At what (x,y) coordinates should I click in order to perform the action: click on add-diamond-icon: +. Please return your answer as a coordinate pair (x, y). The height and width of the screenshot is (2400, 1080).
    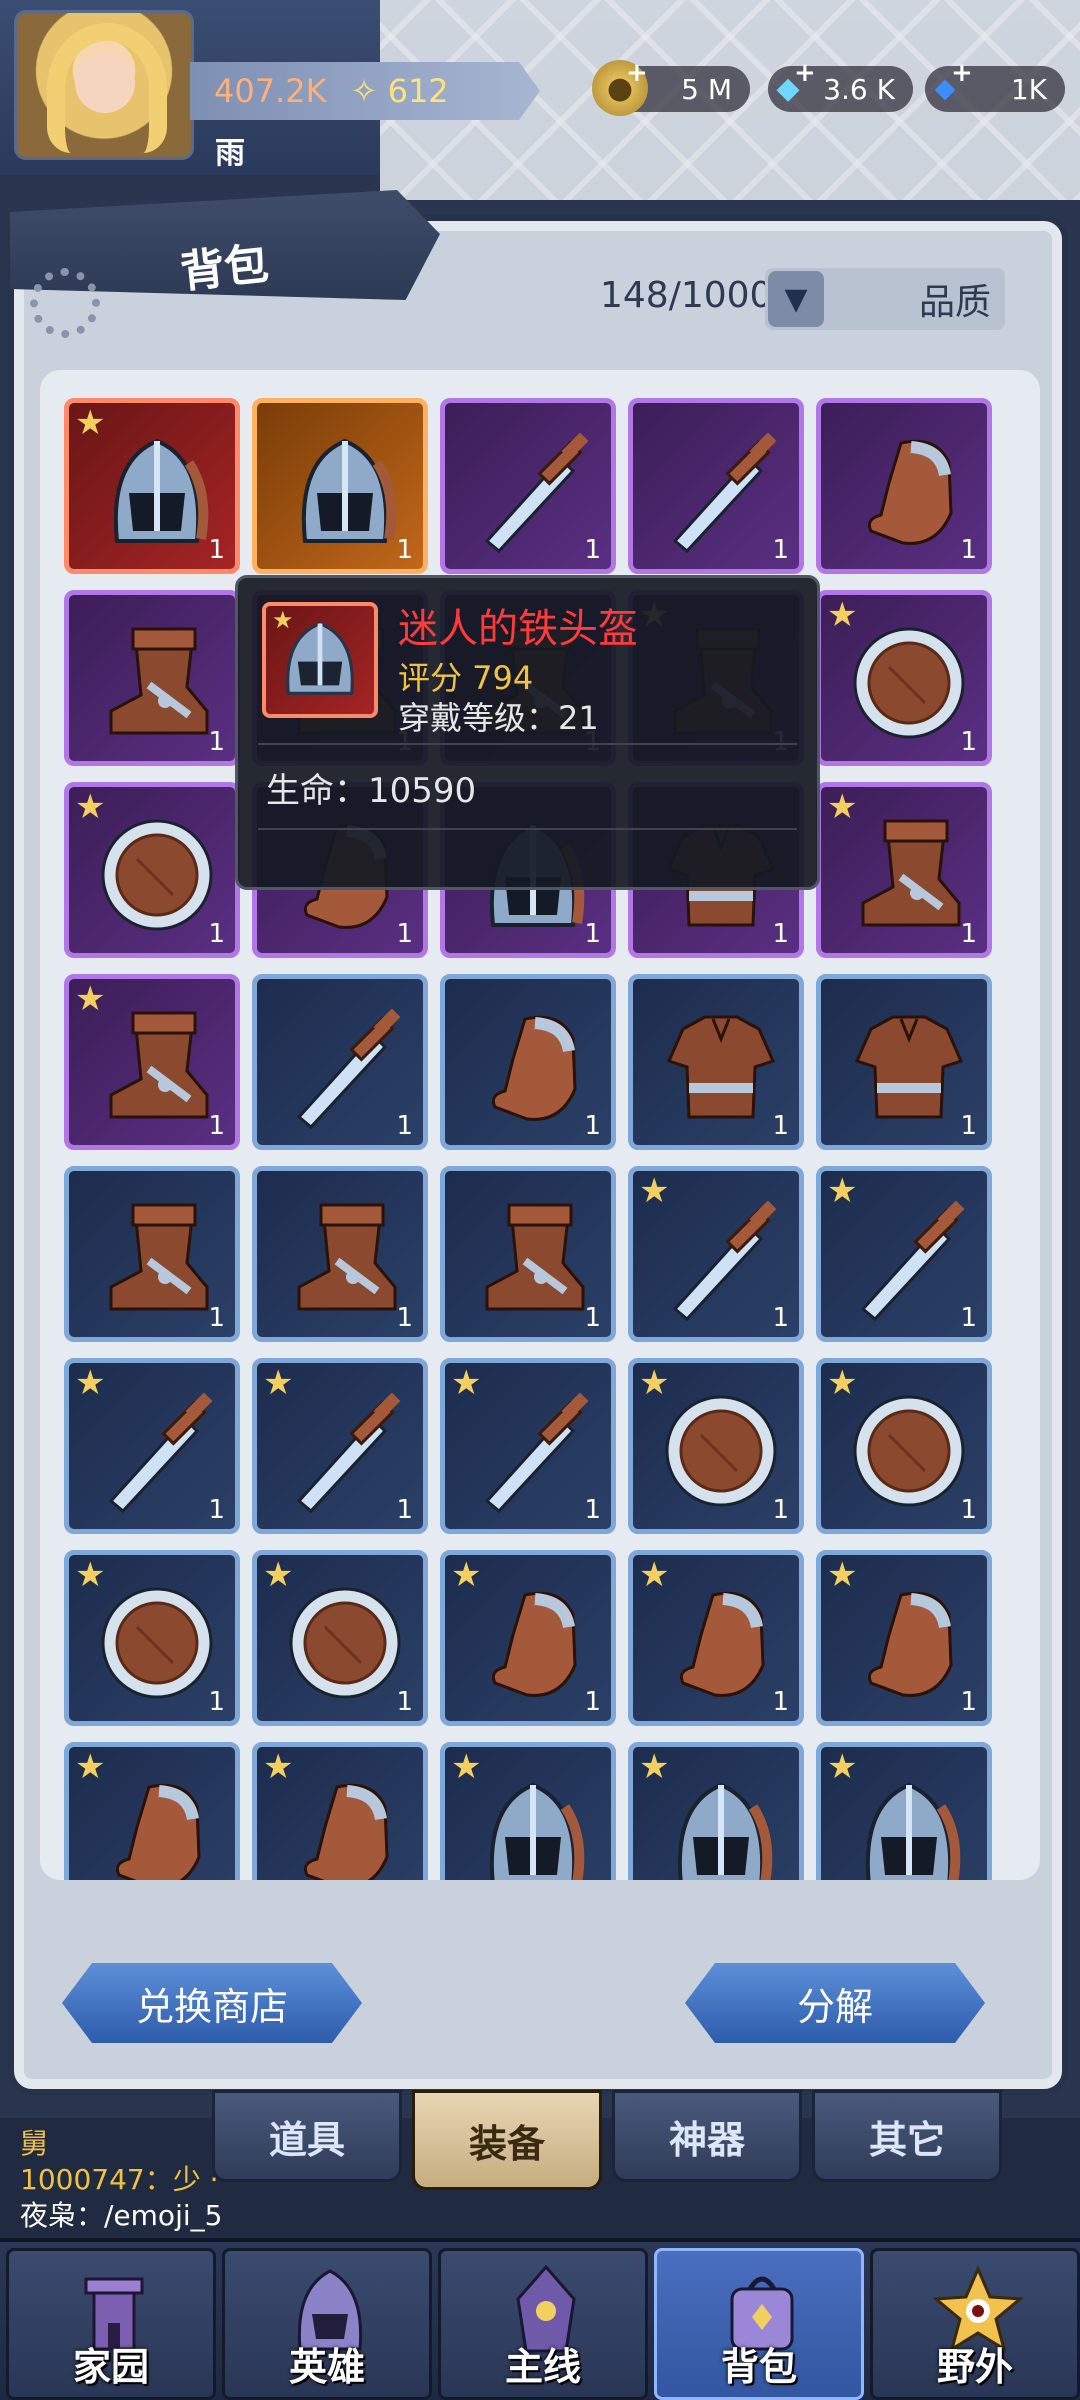
    Looking at the image, I should click on (805, 73).